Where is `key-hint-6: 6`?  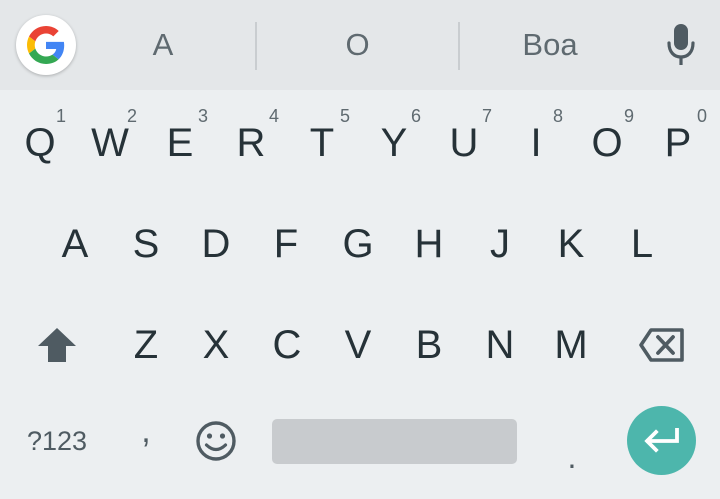 key-hint-6: 6 is located at coordinates (415, 116).